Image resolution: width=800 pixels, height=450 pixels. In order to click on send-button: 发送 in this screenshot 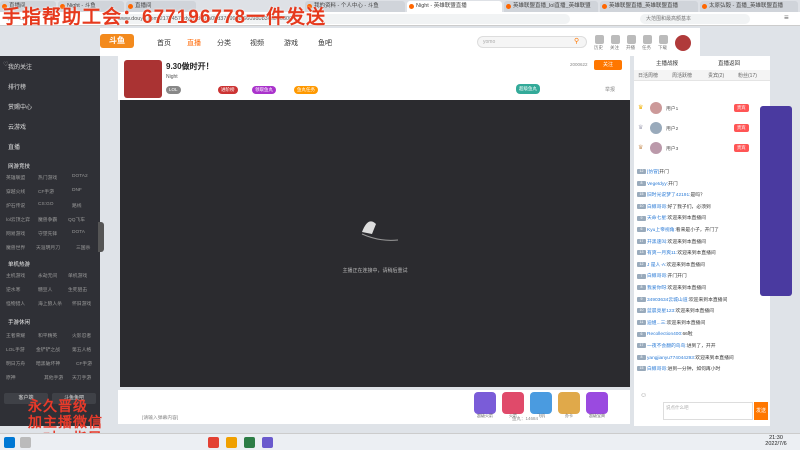, I will do `click(761, 411)`.